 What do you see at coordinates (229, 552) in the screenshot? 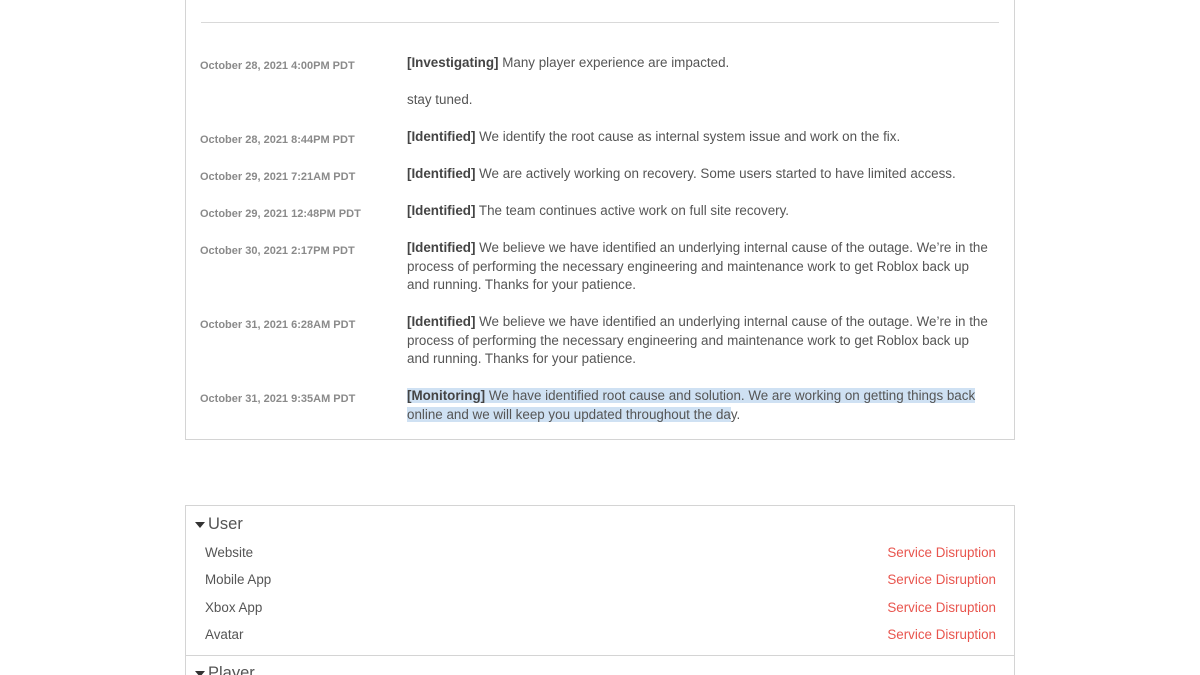
I see `component-name: Website` at bounding box center [229, 552].